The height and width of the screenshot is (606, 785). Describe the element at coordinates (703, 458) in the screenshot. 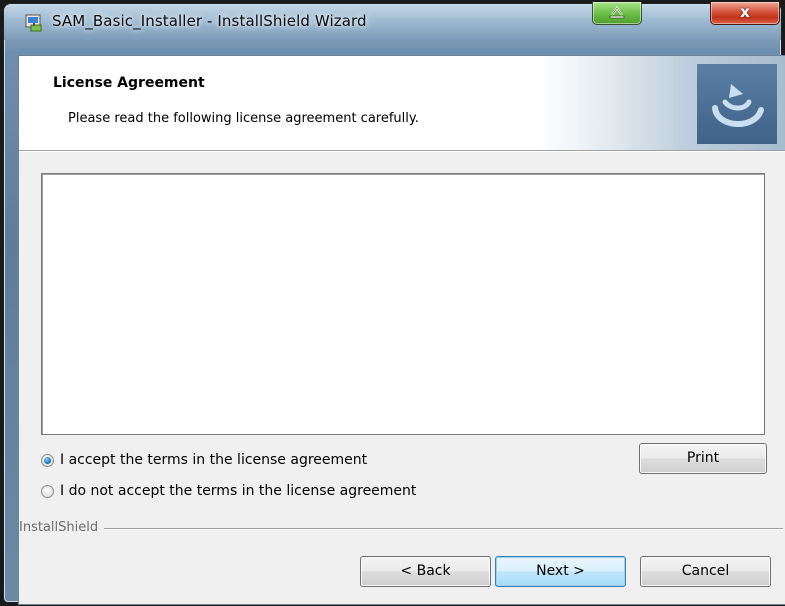

I see `print-button: Print` at that location.